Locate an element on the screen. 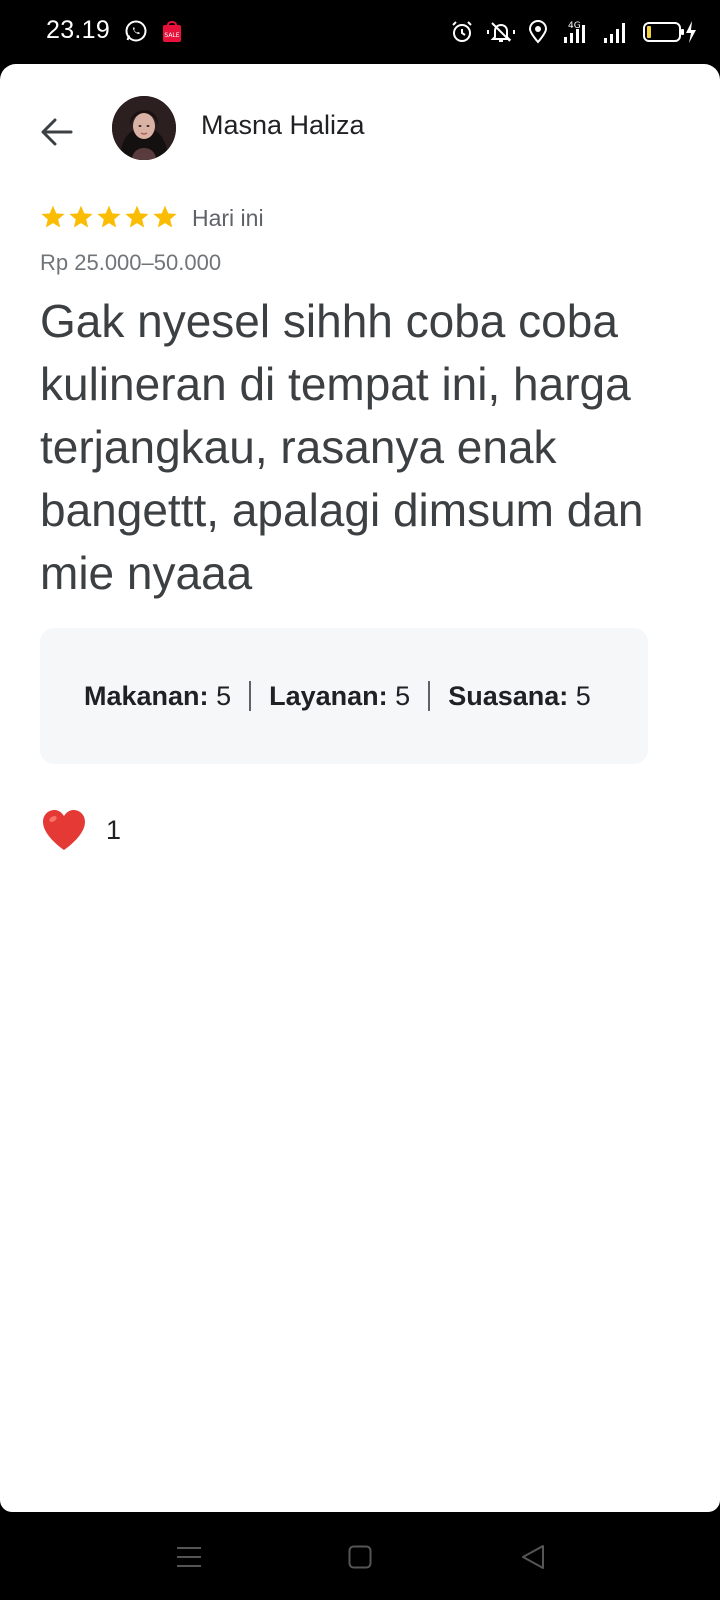 This screenshot has height=1600, width=720. sub-ratings: Makanan: 5 Layanan: 5 Suasana: 5 is located at coordinates (344, 696).